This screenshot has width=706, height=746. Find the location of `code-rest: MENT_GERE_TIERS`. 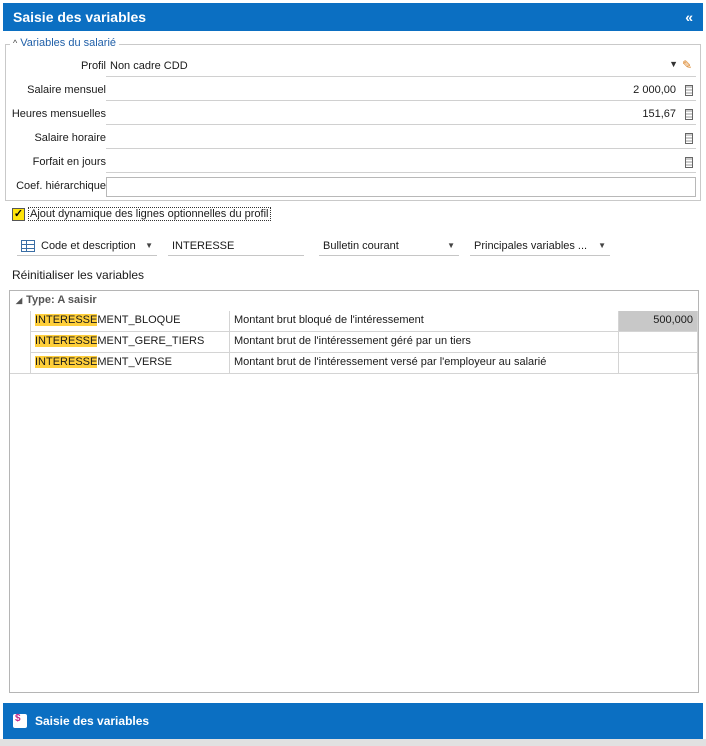

code-rest: MENT_GERE_TIERS is located at coordinates (151, 341).